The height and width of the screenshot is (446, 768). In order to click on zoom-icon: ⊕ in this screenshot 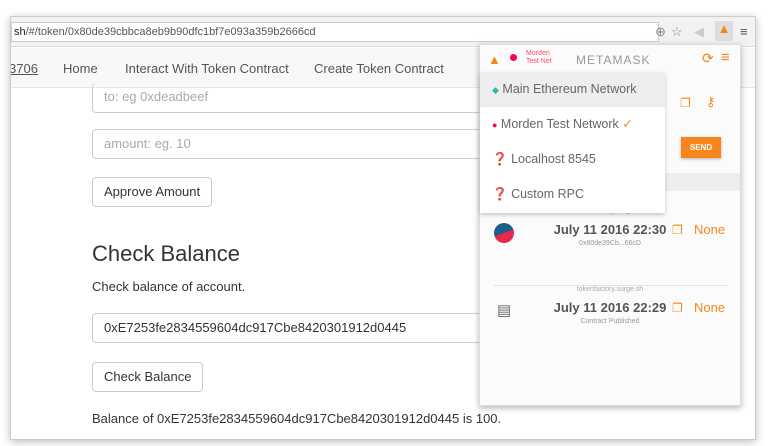, I will do `click(660, 32)`.